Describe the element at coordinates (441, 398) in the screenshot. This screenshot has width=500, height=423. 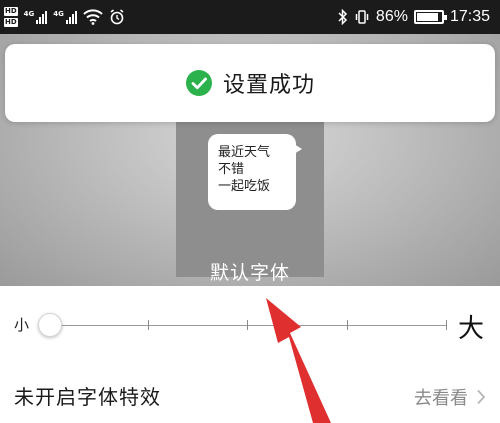
I see `view-effects-label: 去看看` at that location.